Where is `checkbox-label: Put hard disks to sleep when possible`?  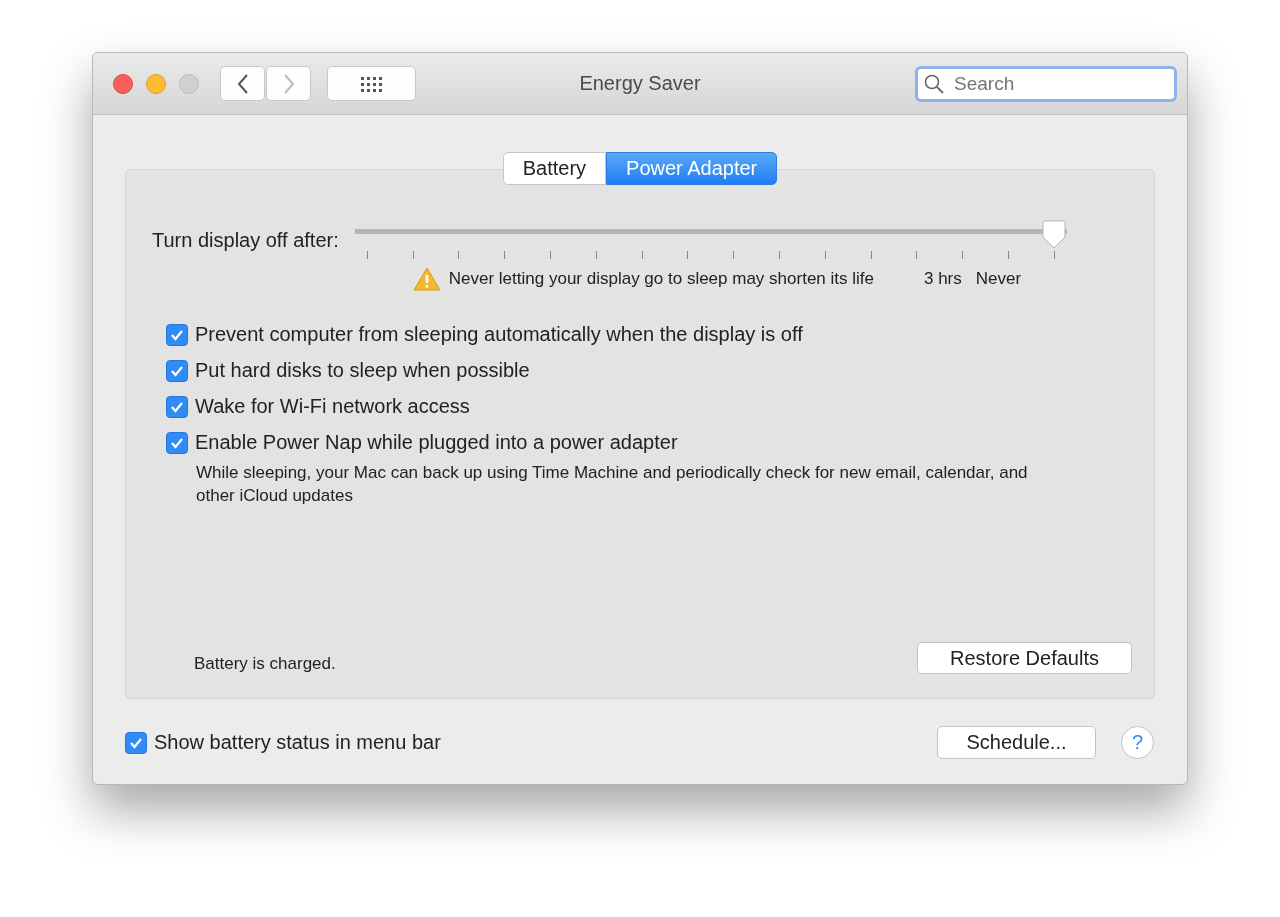
checkbox-label: Put hard disks to sleep when possible is located at coordinates (362, 370).